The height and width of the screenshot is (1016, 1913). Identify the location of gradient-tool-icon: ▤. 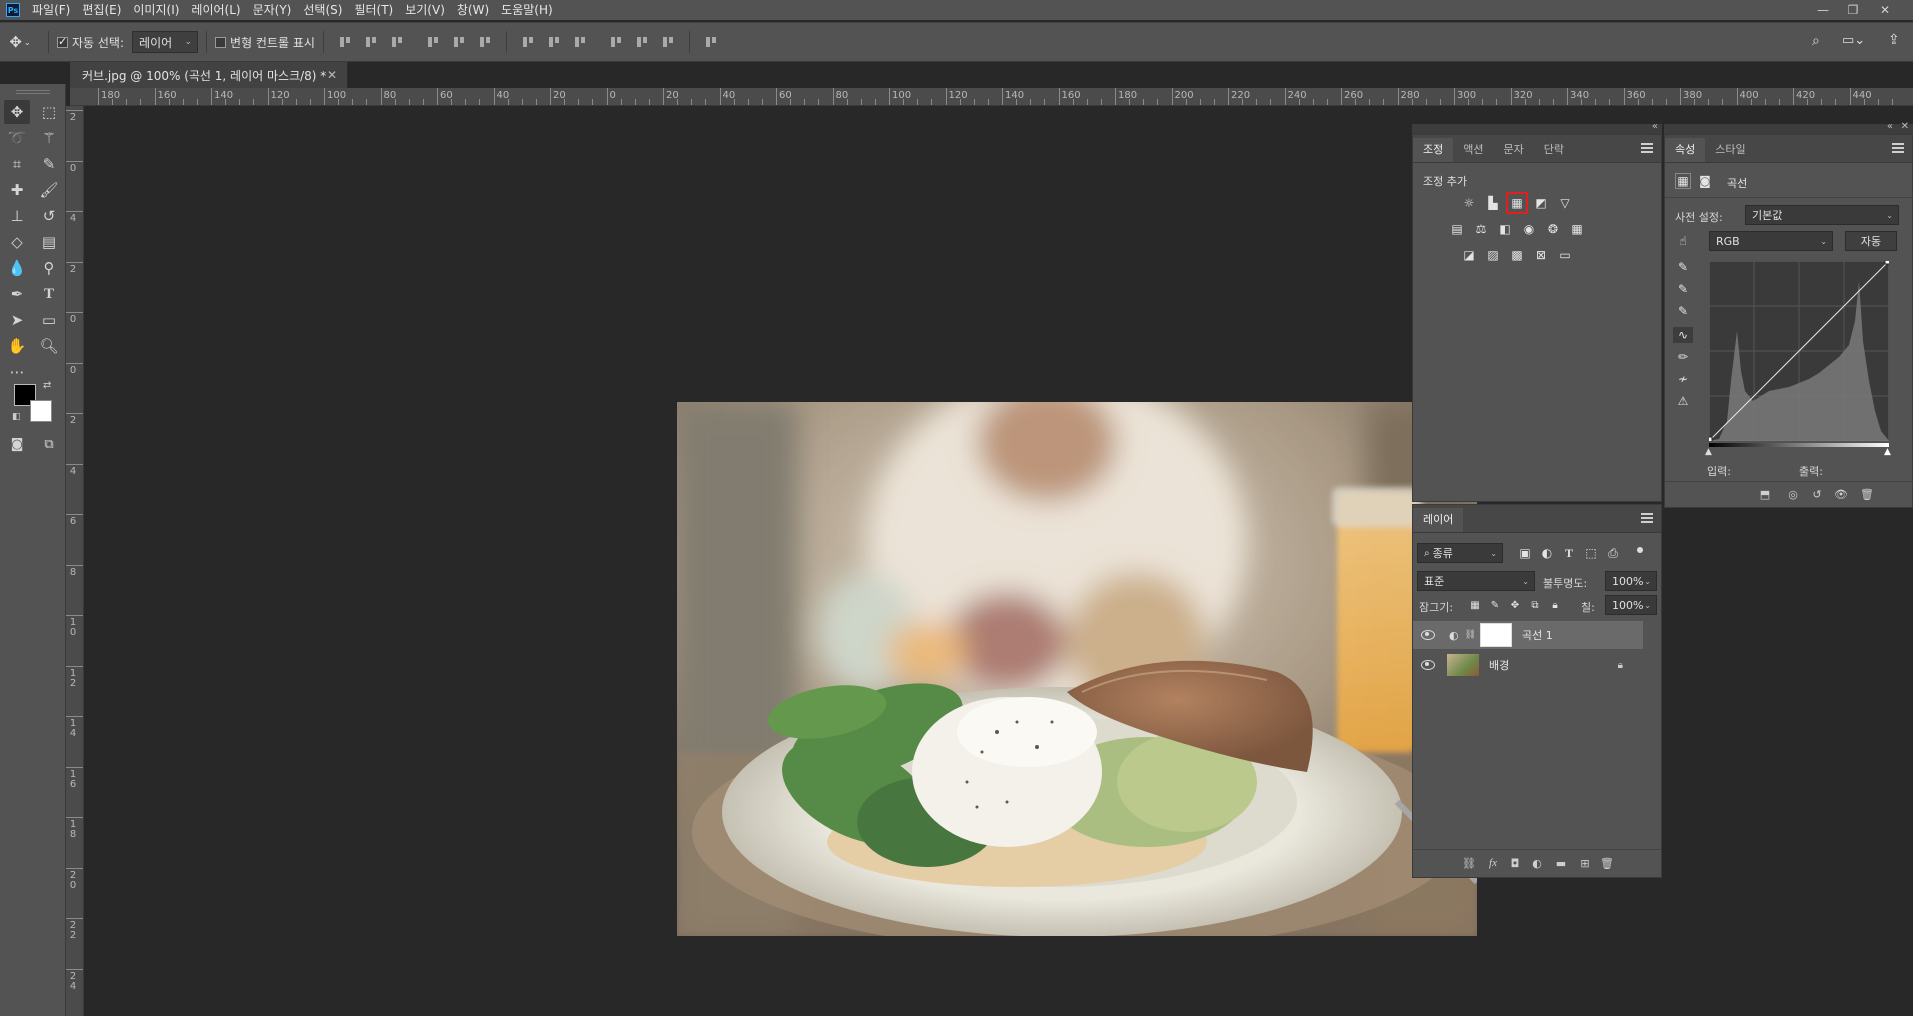
(49, 242).